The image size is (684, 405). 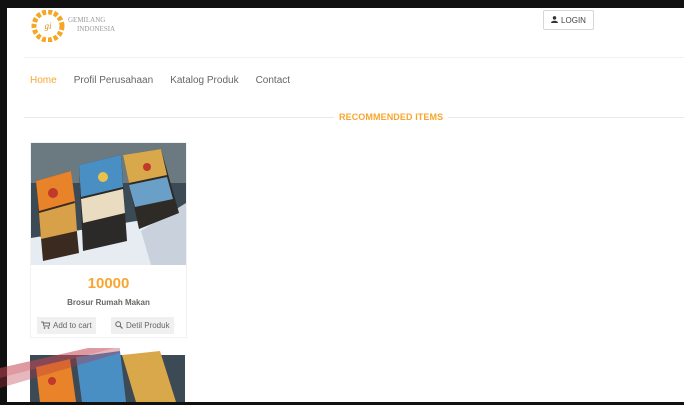 What do you see at coordinates (204, 80) in the screenshot?
I see `nav-katalog-produk: Katalog Produk` at bounding box center [204, 80].